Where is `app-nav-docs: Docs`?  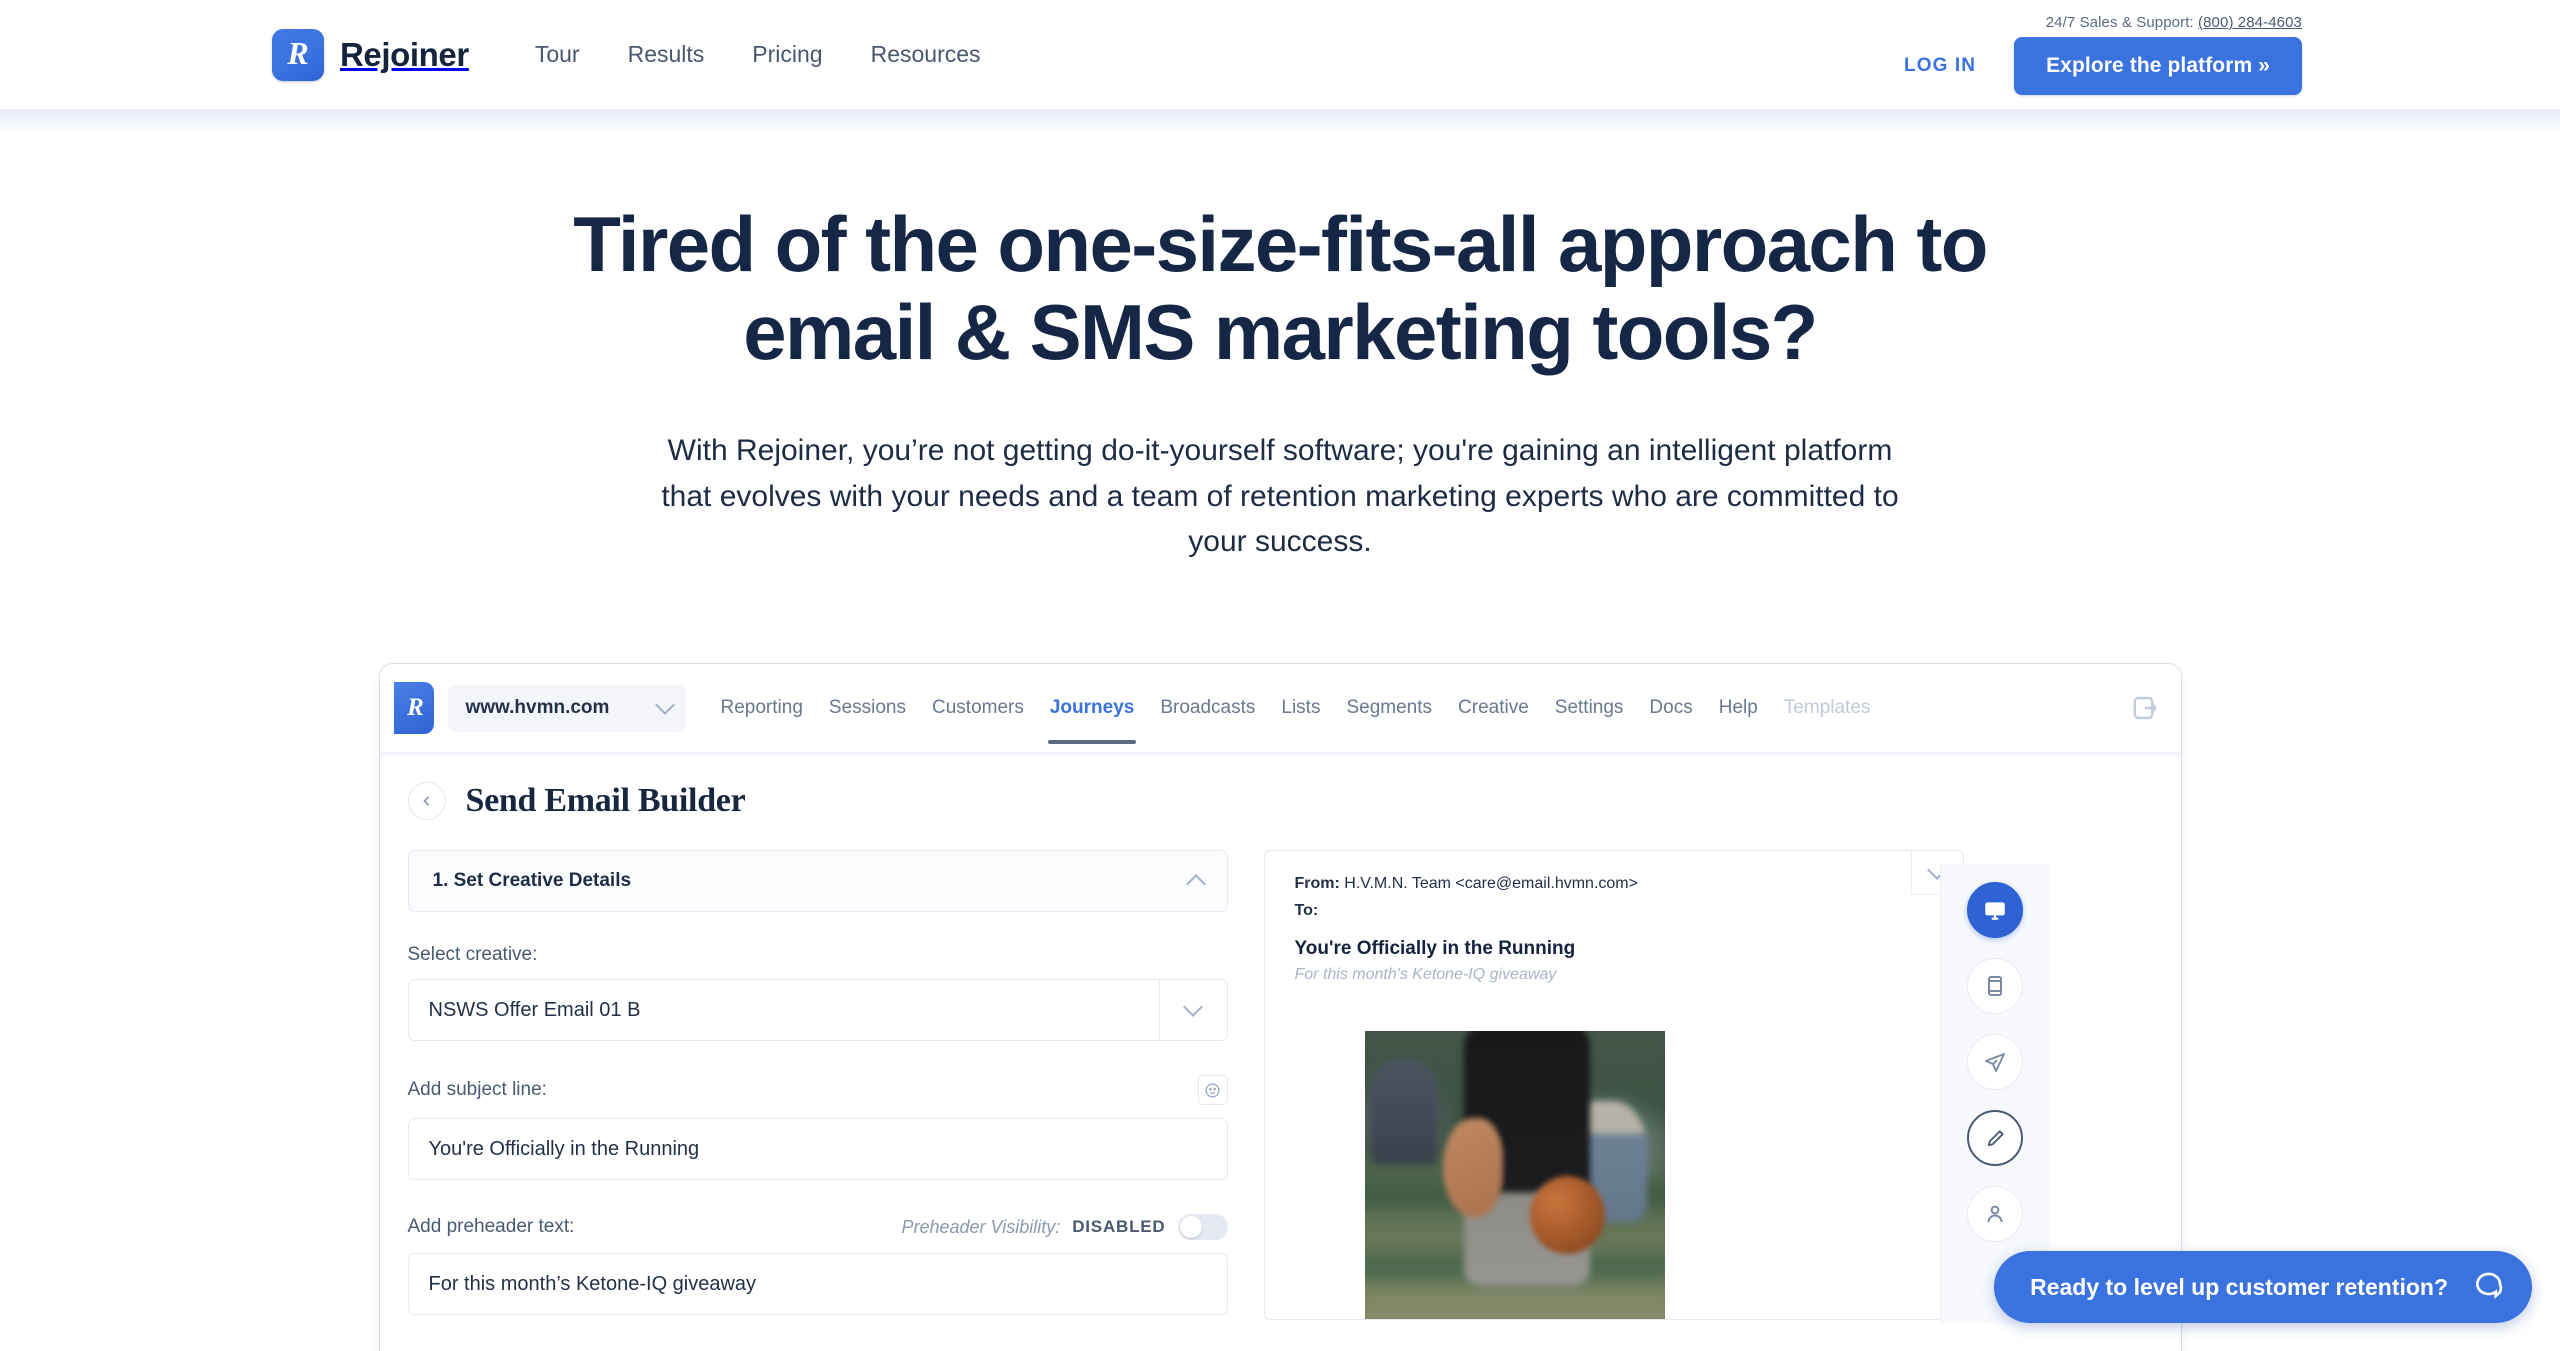
app-nav-docs: Docs is located at coordinates (1670, 708).